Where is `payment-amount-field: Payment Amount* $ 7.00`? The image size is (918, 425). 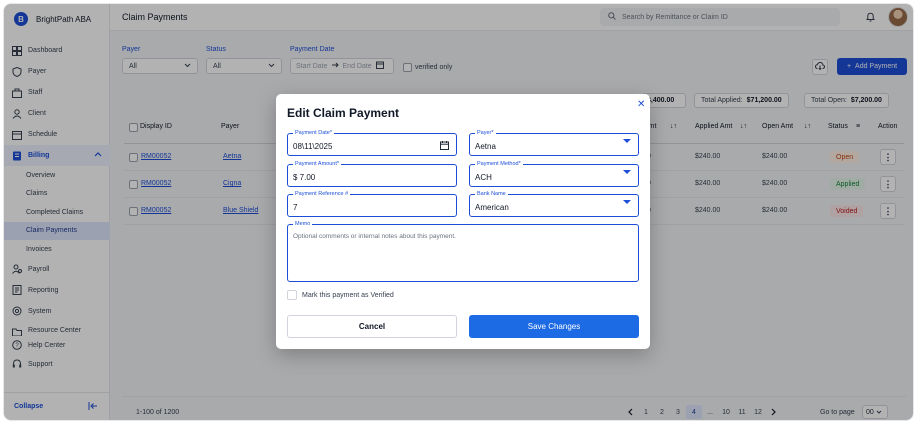 payment-amount-field: Payment Amount* $ 7.00 is located at coordinates (372, 174).